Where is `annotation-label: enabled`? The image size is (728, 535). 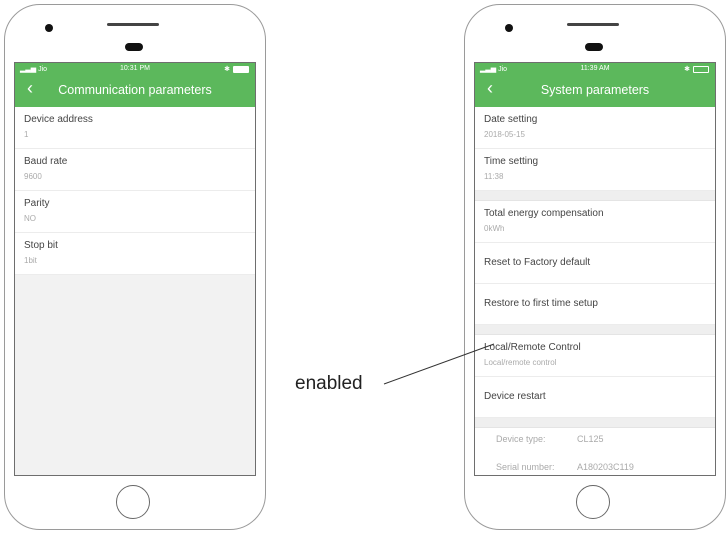 annotation-label: enabled is located at coordinates (329, 383).